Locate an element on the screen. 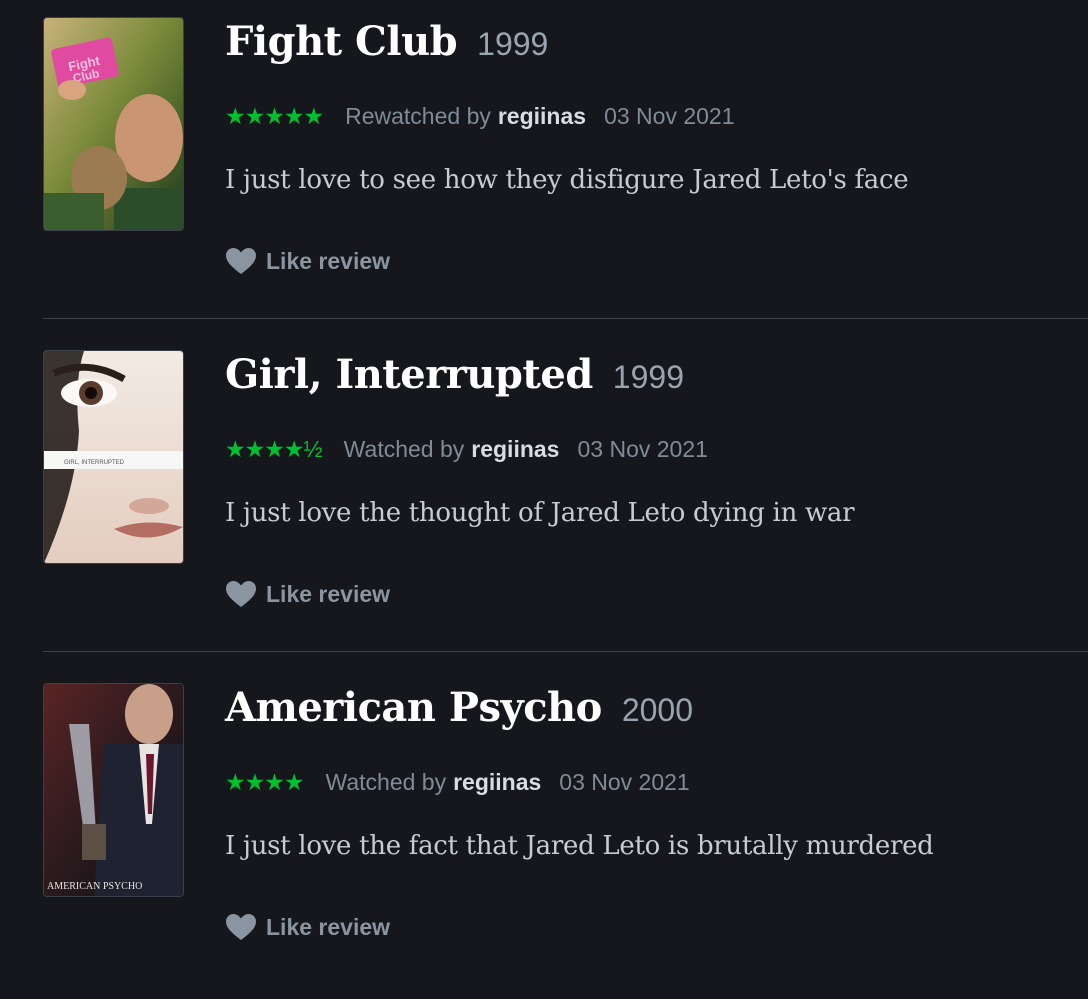  star-rating: ★★★★½ is located at coordinates (274, 448).